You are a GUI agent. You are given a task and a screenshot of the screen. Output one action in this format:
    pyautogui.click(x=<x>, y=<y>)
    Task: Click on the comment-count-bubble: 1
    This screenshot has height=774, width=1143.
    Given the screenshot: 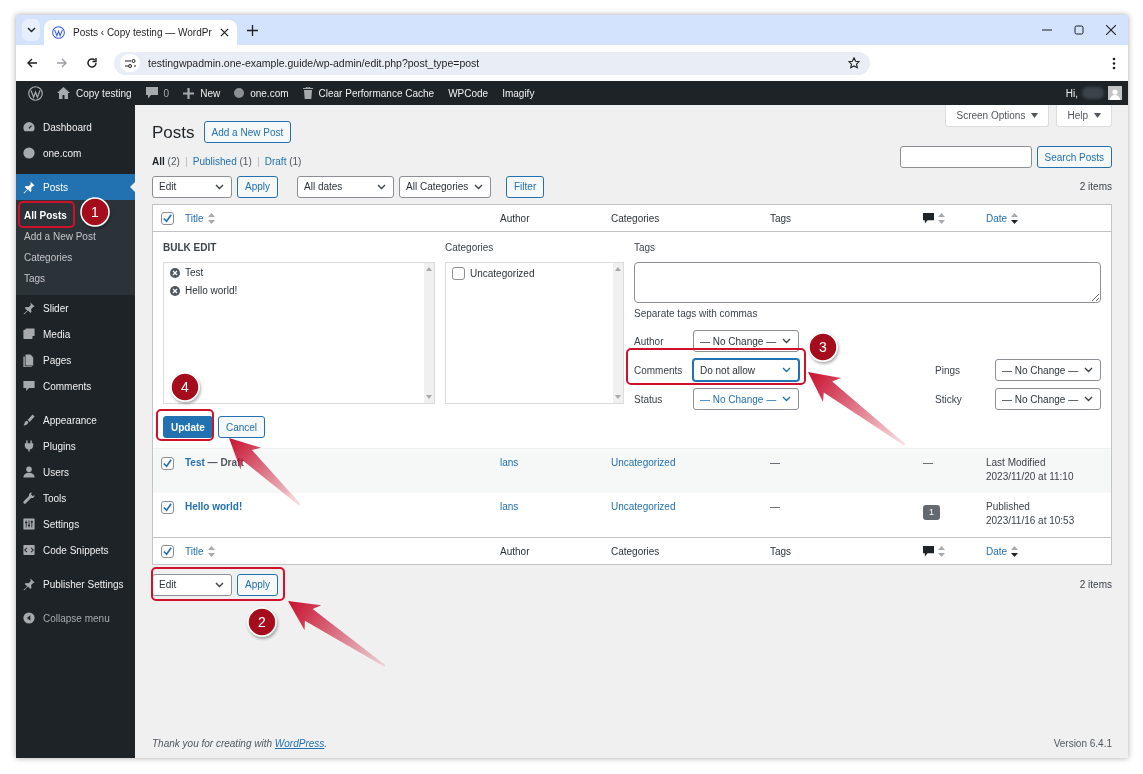 What is the action you would take?
    pyautogui.click(x=931, y=512)
    